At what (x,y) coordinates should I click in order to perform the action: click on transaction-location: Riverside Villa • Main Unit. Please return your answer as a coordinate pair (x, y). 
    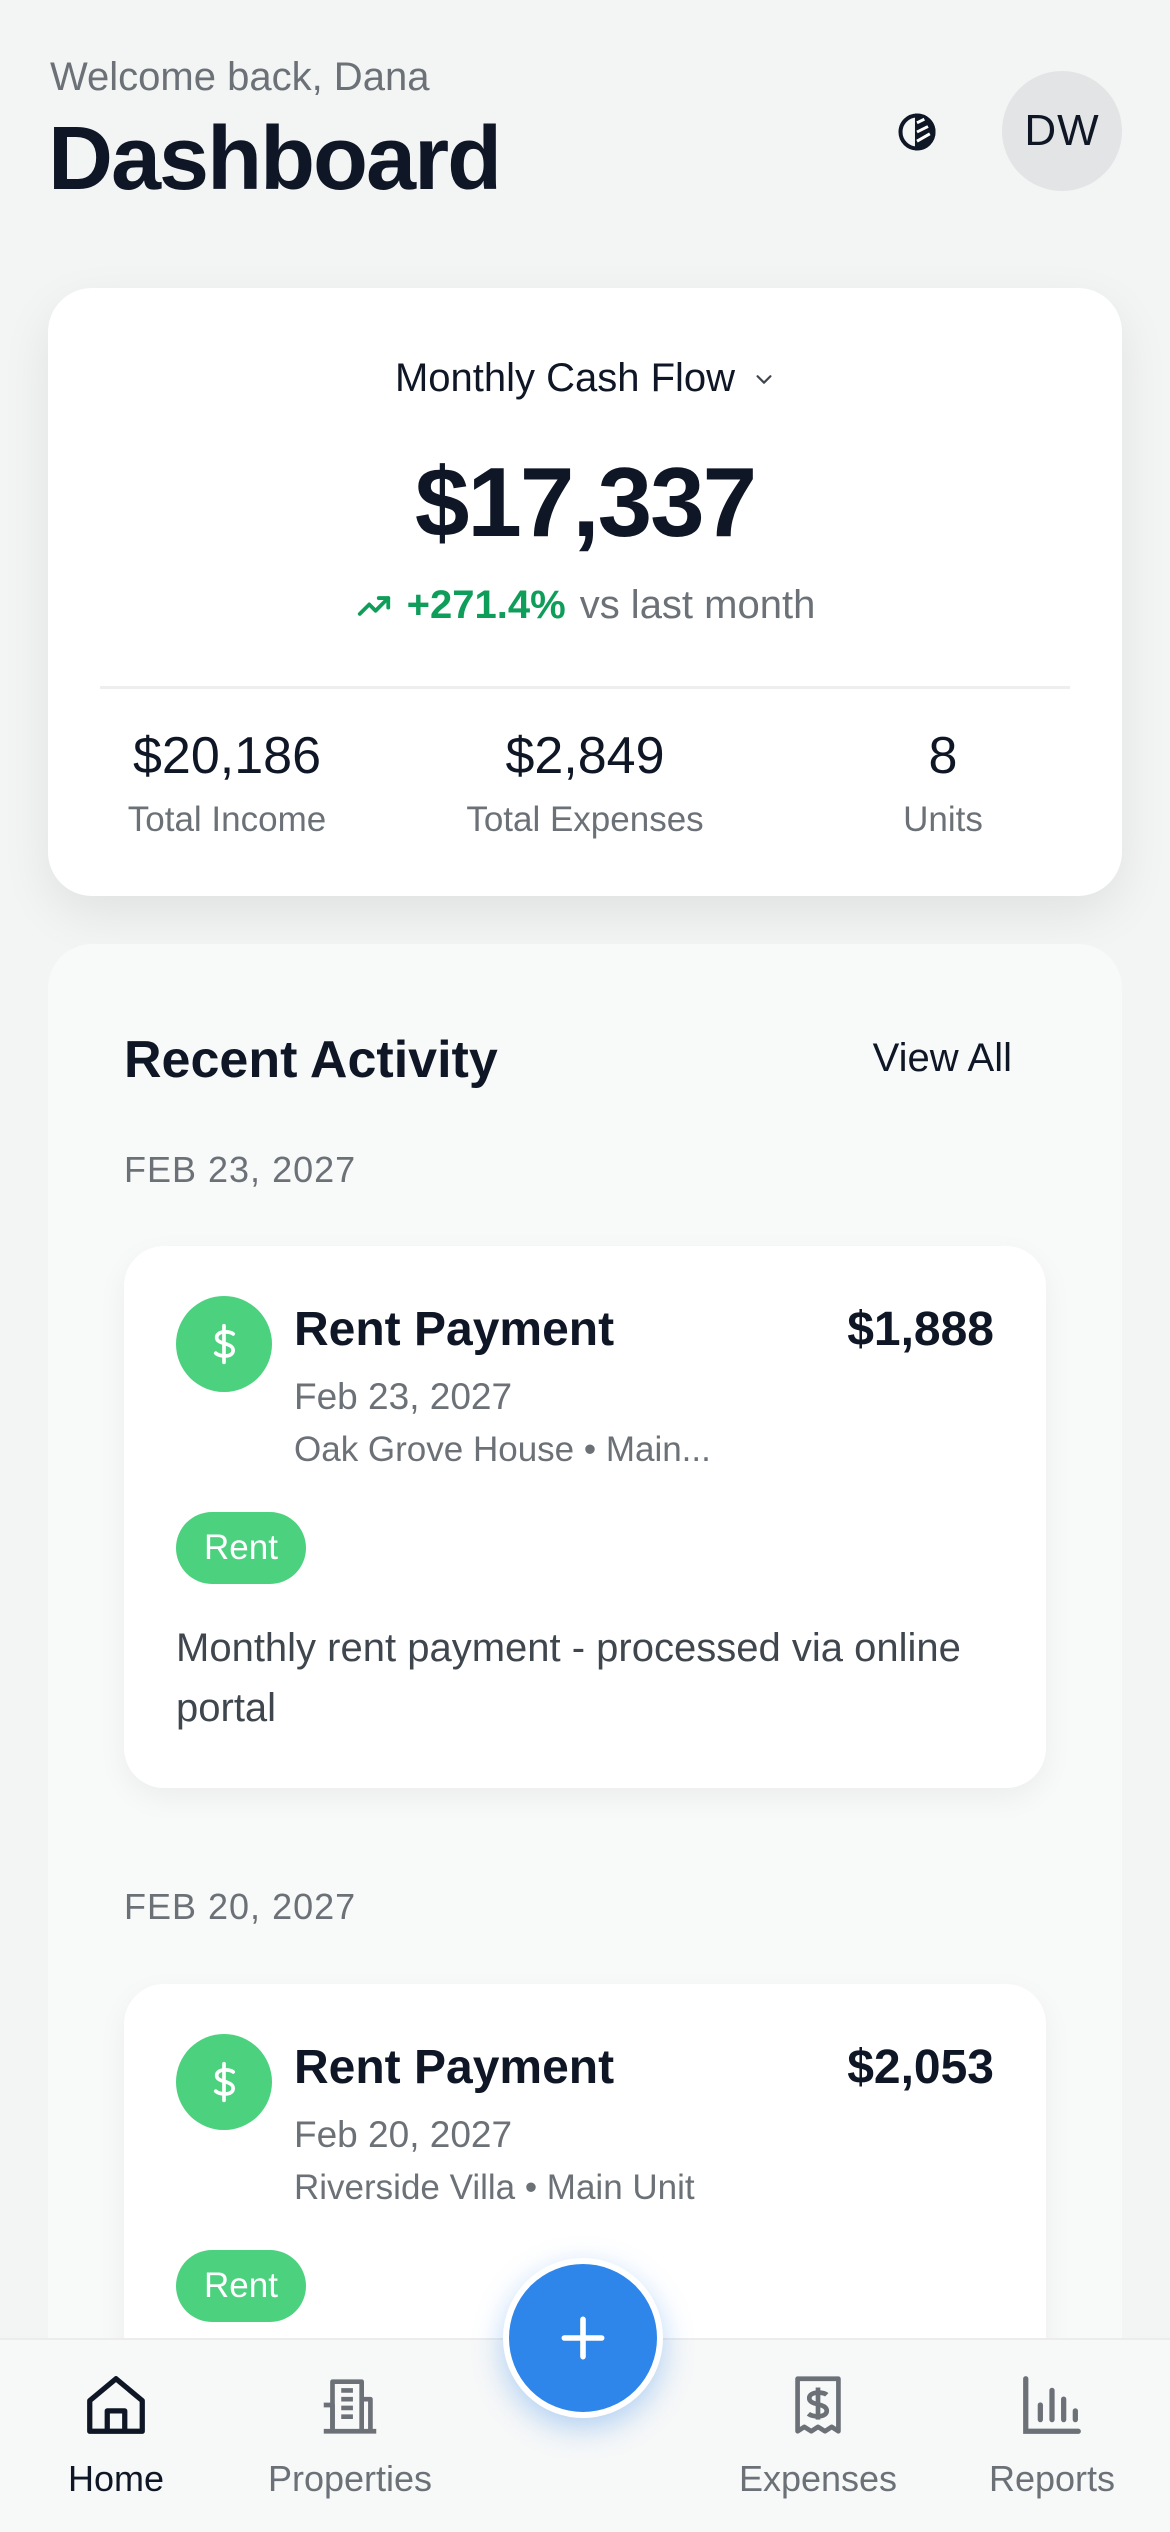
    Looking at the image, I should click on (494, 2187).